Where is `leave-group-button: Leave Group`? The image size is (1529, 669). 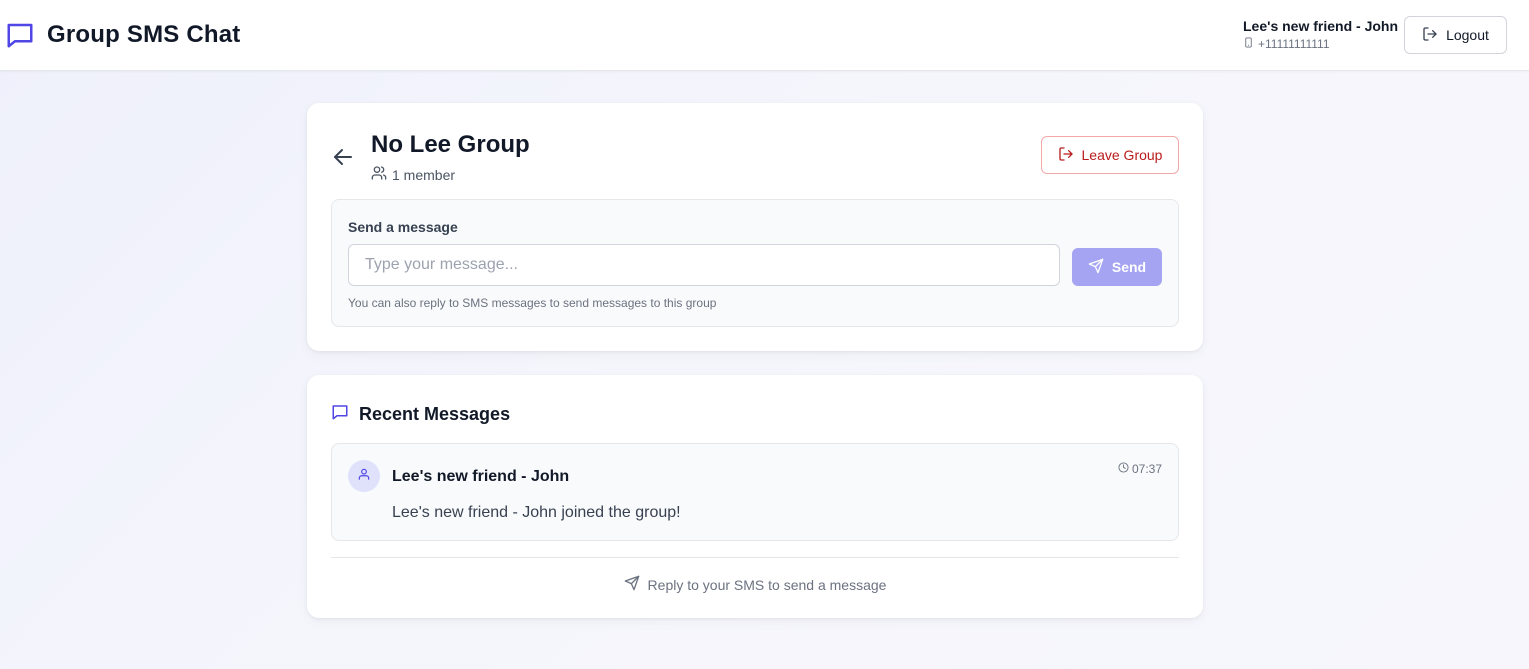 leave-group-button: Leave Group is located at coordinates (1110, 155).